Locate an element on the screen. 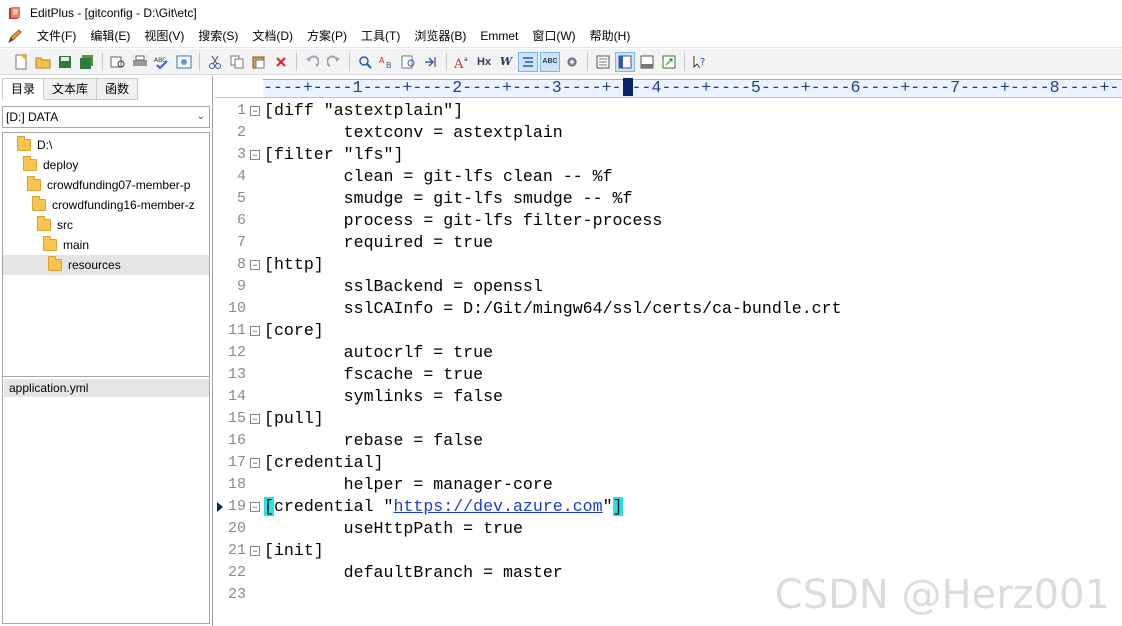 The width and height of the screenshot is (1122, 626). column-mode-icon is located at coordinates (603, 62).